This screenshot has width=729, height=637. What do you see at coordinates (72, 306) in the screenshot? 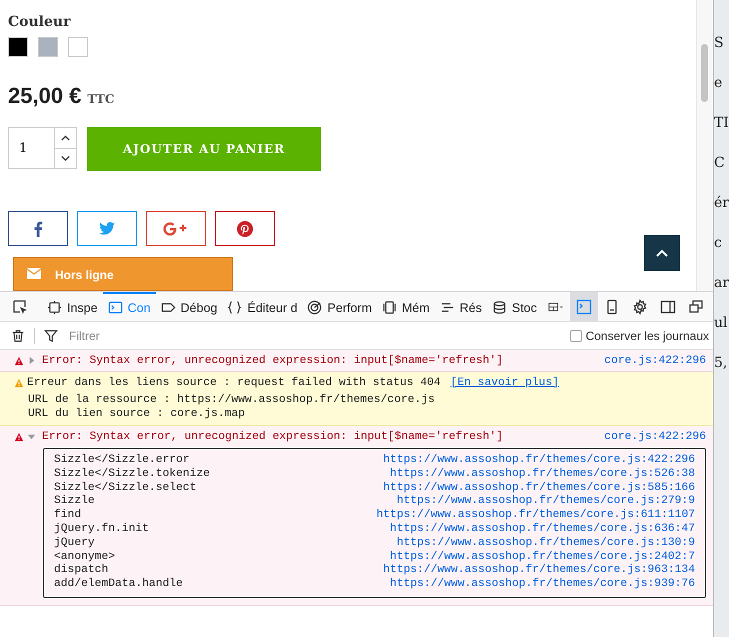
I see `devtools-tab: Inspe` at bounding box center [72, 306].